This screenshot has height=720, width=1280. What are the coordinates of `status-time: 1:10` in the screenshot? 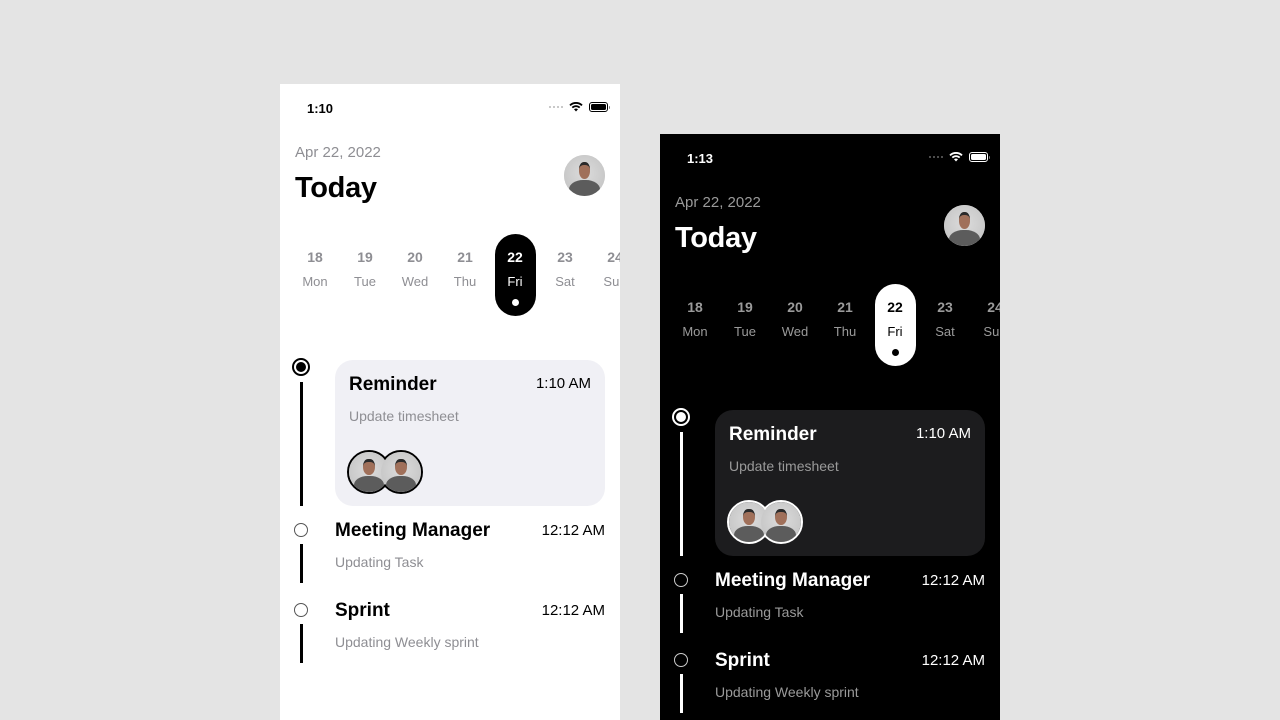 It's located at (320, 108).